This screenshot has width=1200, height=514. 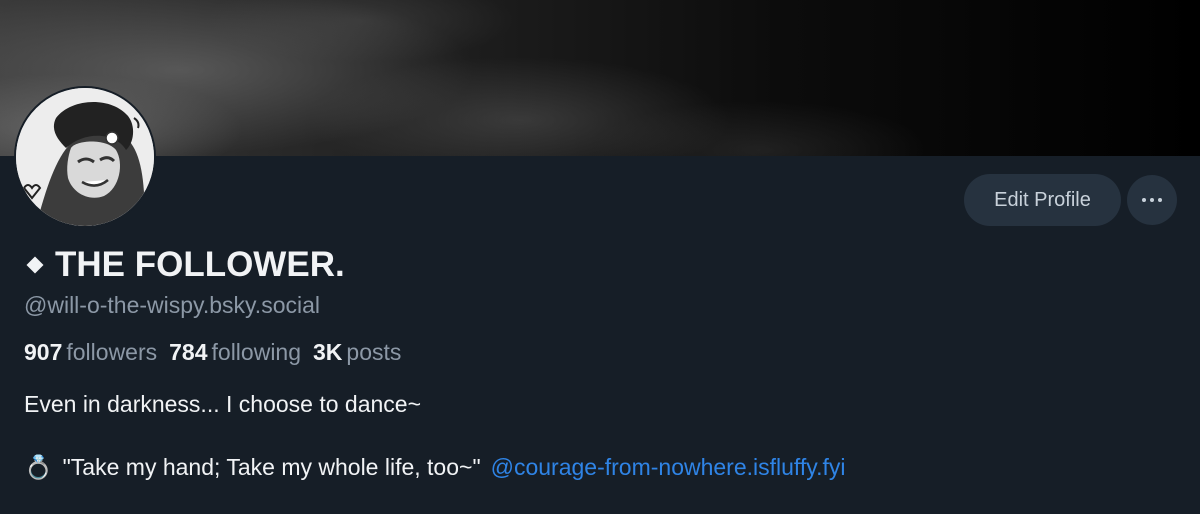 What do you see at coordinates (43, 352) in the screenshot?
I see `followers-count: 907` at bounding box center [43, 352].